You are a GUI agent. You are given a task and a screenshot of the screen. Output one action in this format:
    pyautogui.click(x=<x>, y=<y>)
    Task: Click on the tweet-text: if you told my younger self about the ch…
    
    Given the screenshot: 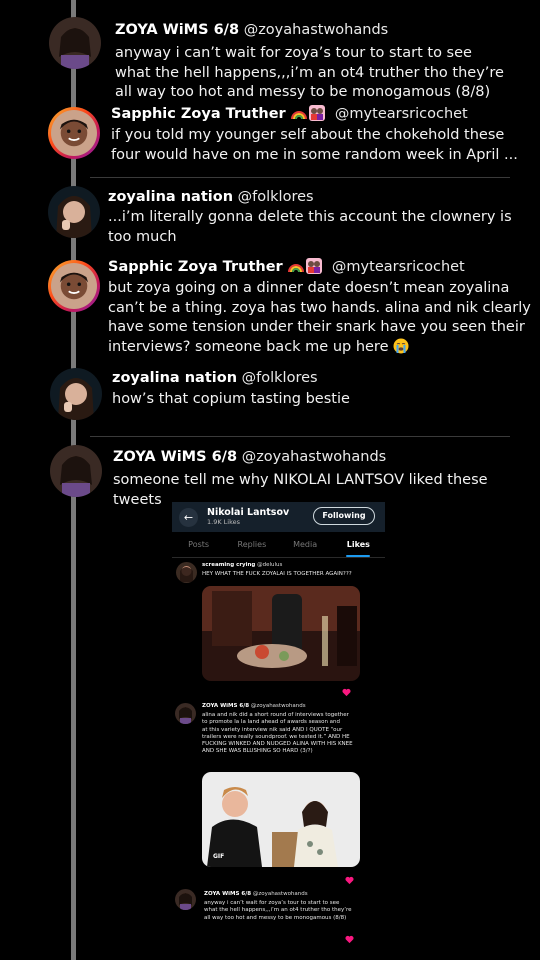 What is the action you would take?
    pyautogui.click(x=314, y=145)
    